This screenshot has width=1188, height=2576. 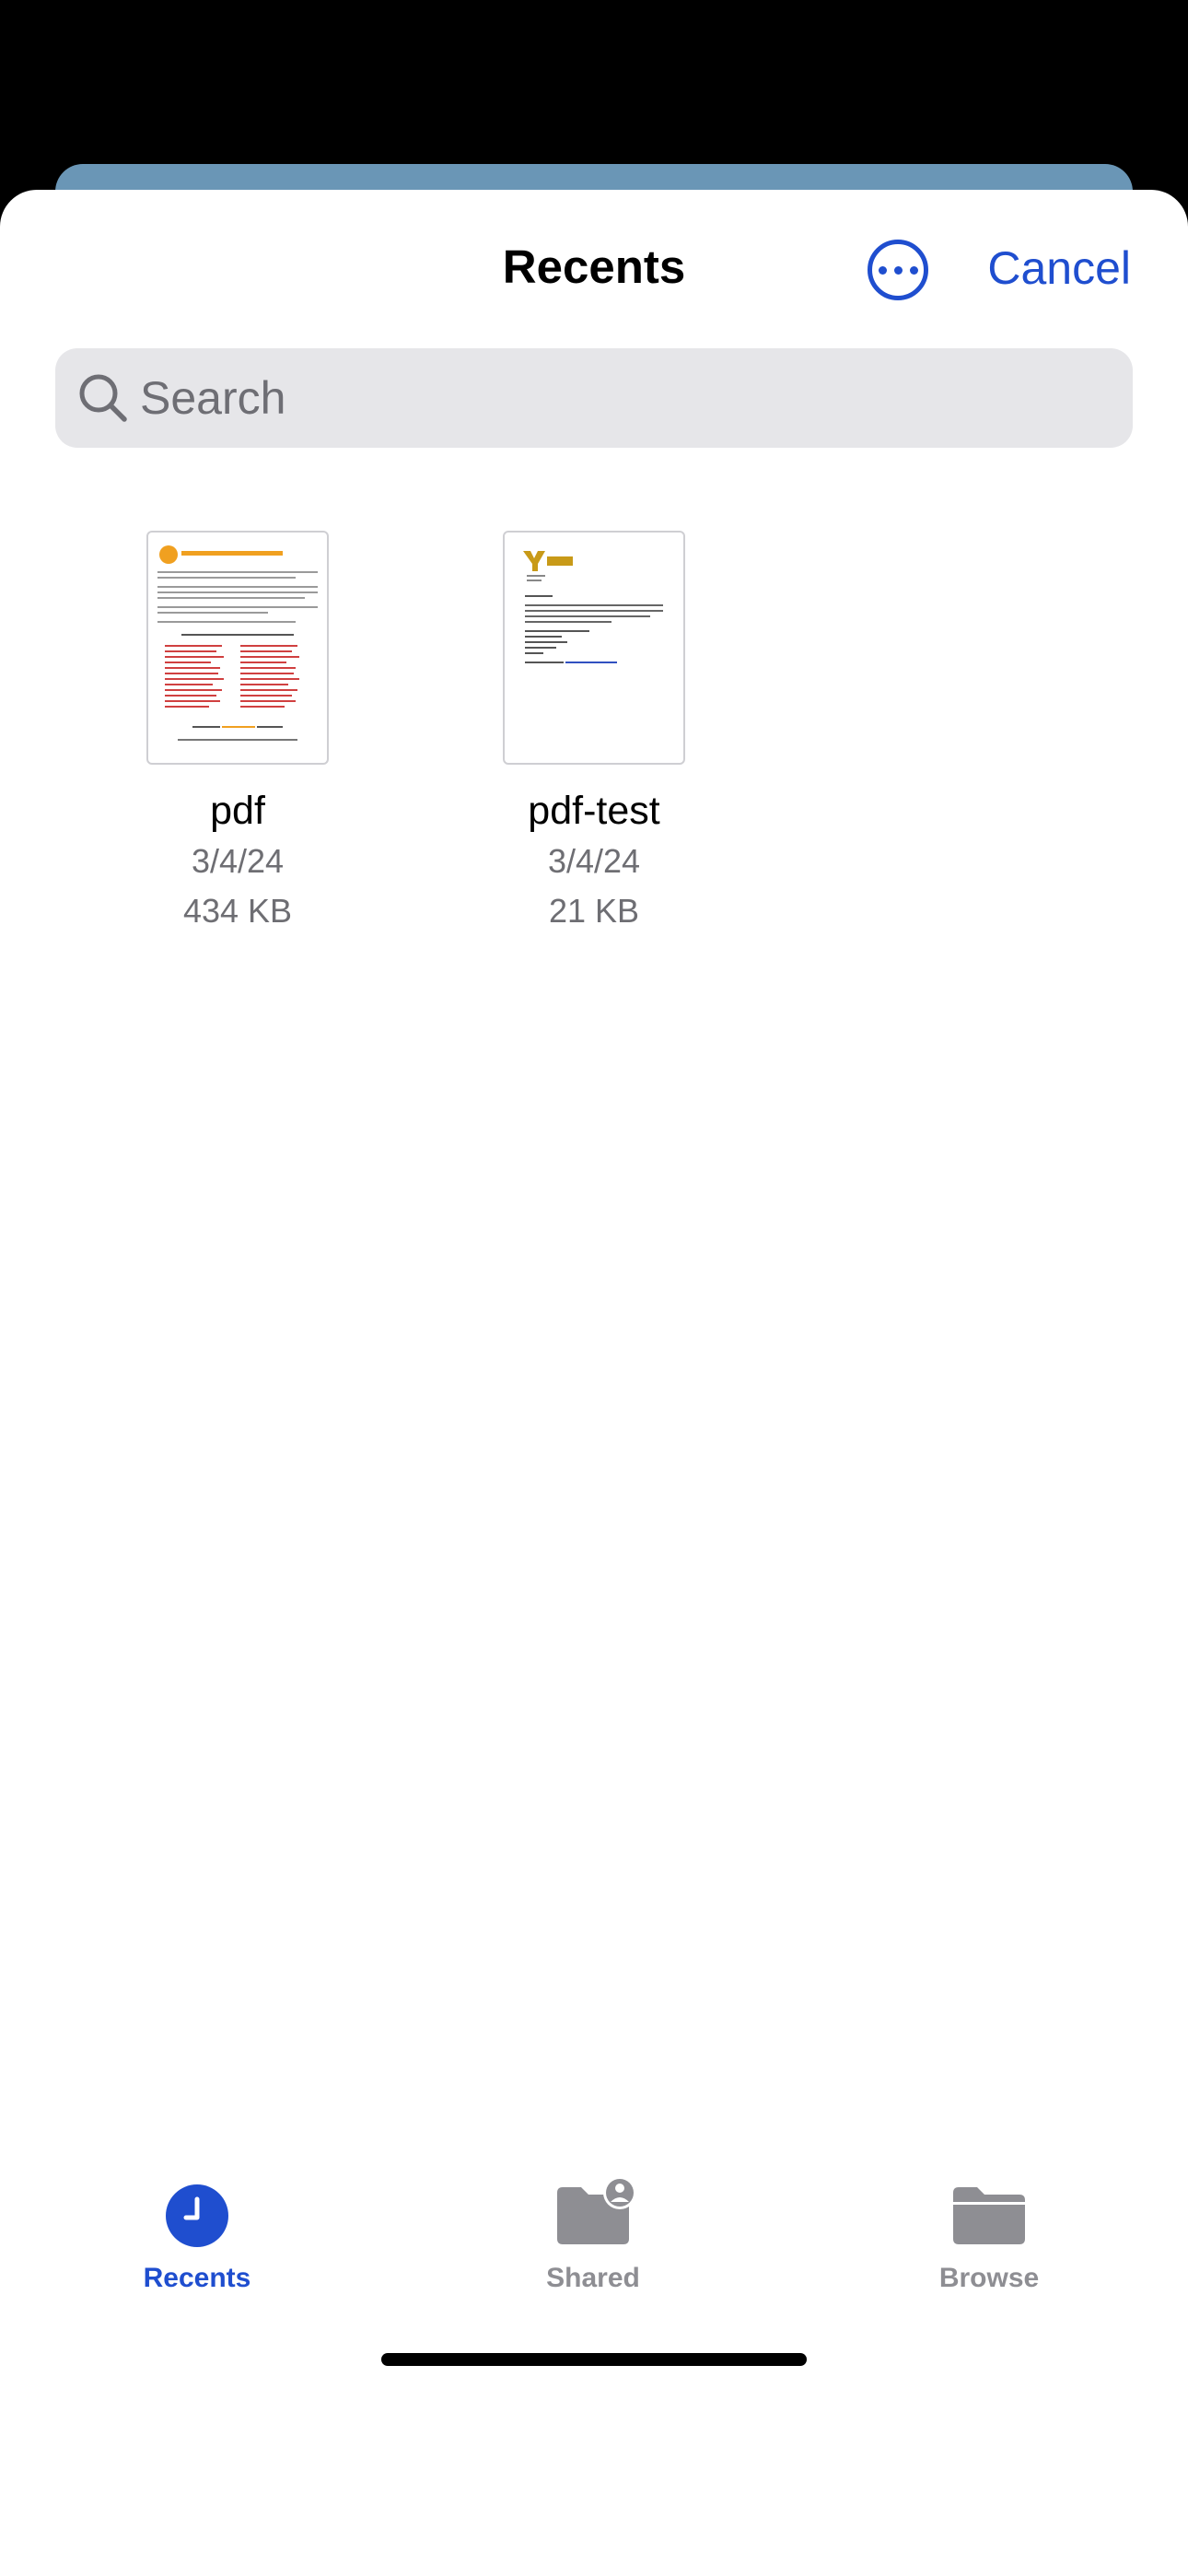 What do you see at coordinates (594, 2359) in the screenshot?
I see `home-indicator` at bounding box center [594, 2359].